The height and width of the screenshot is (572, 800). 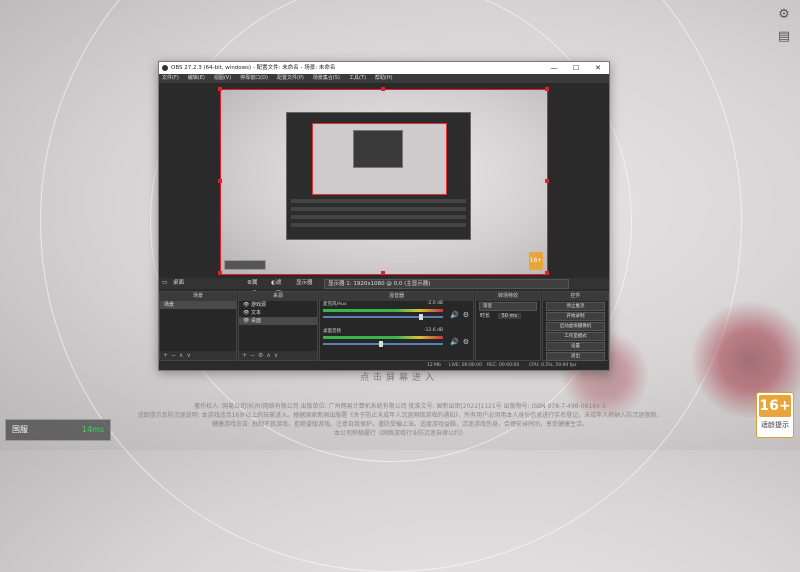 What do you see at coordinates (326, 78) in the screenshot?
I see `menu-scene-collection: 场景集合(S)` at bounding box center [326, 78].